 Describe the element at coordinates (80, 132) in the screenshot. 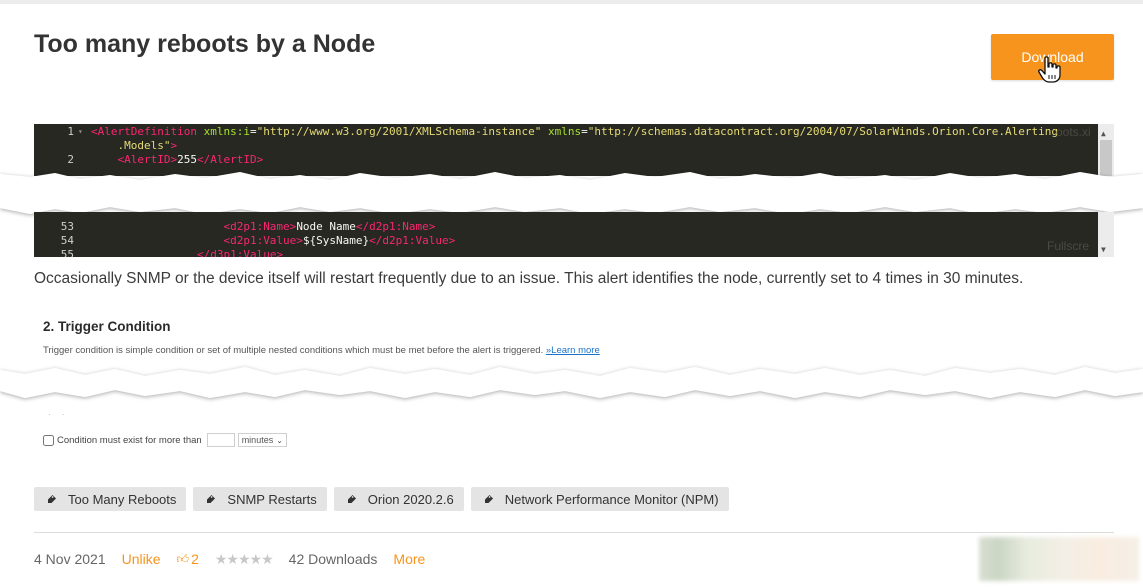

I see `fold-toggle-icon: ▾` at that location.